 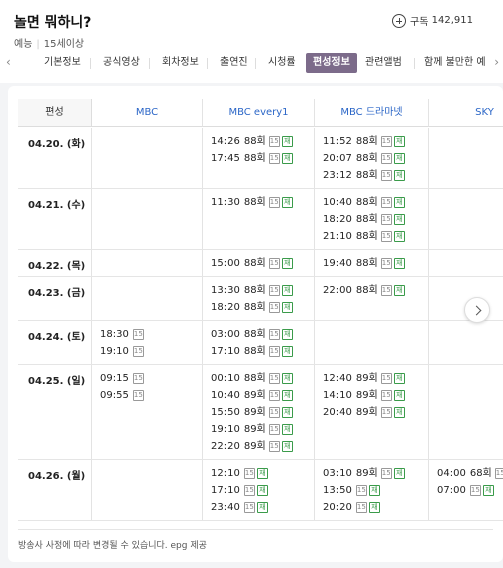 I want to click on broadcast-entry: 03:00 88회 15 재, so click(x=258, y=334).